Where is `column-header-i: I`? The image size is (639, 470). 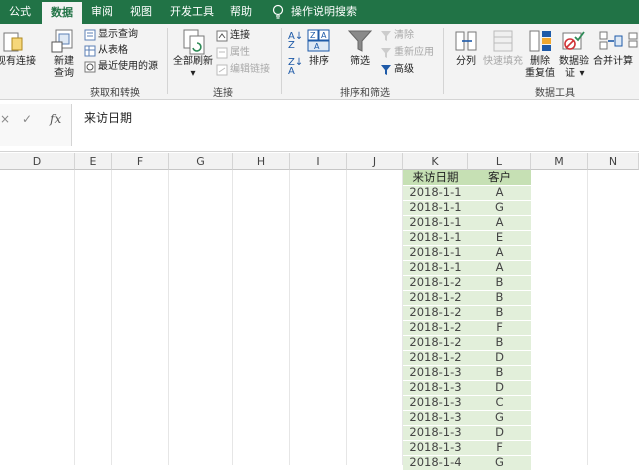
column-header-i: I is located at coordinates (318, 161).